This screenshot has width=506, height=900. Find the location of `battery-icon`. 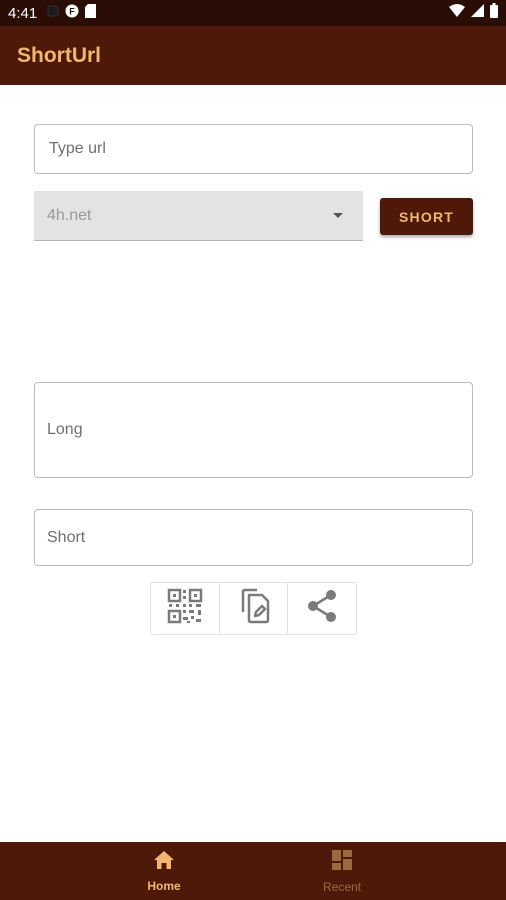

battery-icon is located at coordinates (494, 13).